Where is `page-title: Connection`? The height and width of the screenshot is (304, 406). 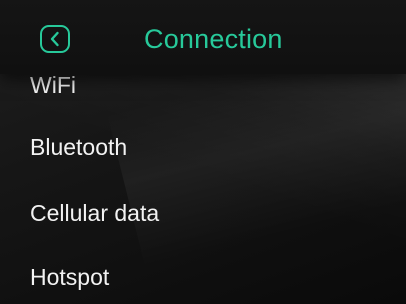 page-title: Connection is located at coordinates (213, 39).